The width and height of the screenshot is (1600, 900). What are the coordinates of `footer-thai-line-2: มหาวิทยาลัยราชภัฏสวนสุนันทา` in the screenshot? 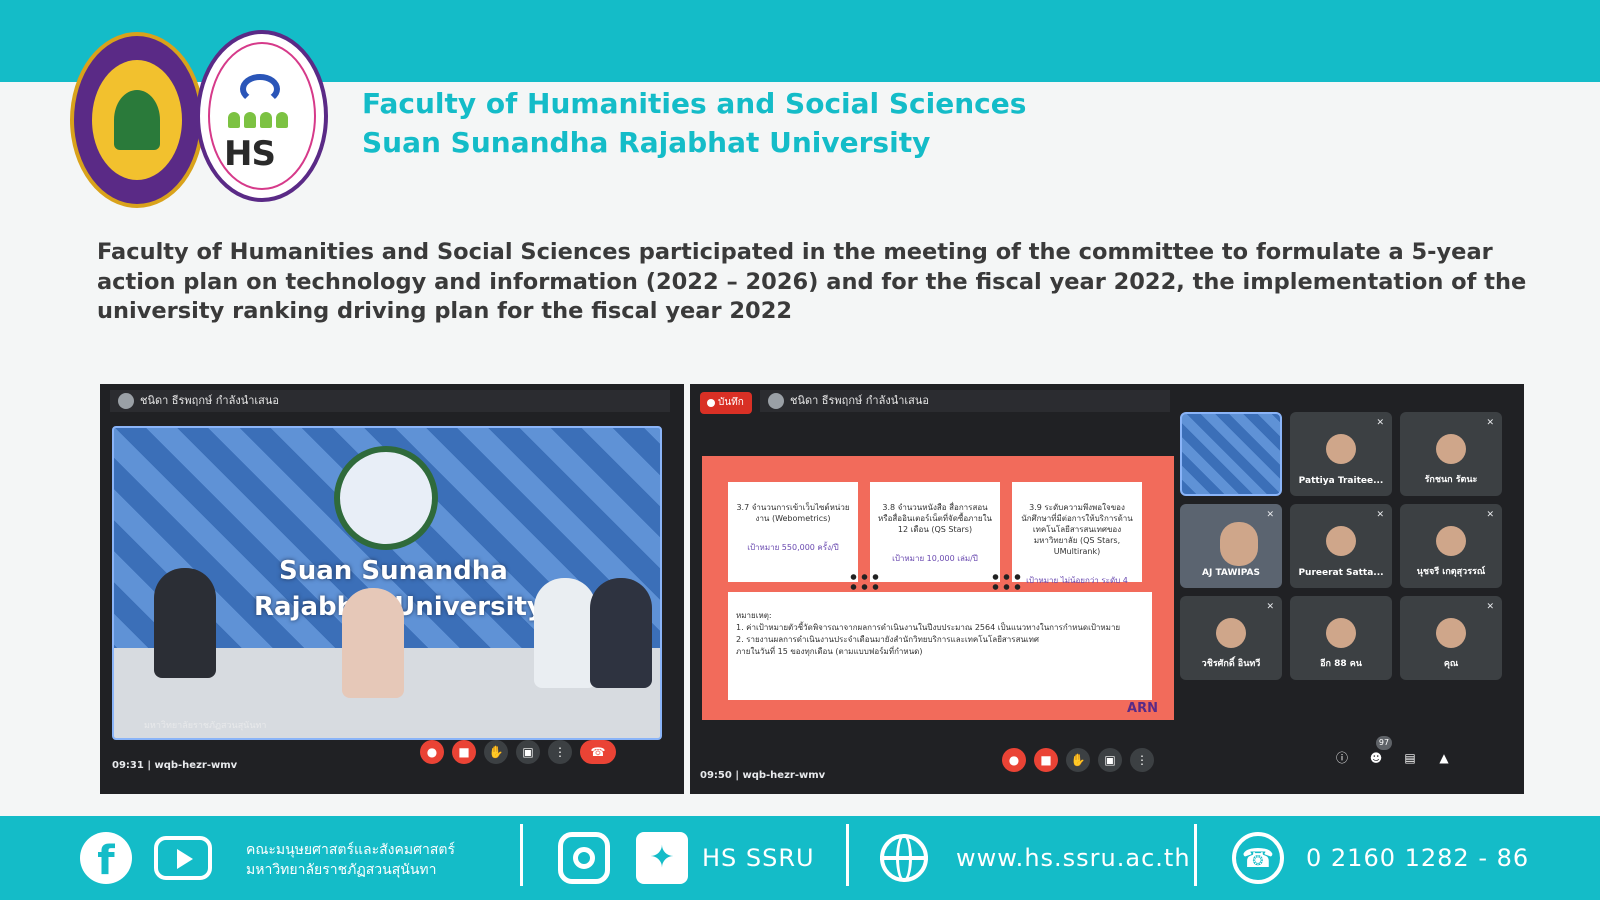 It's located at (341, 870).